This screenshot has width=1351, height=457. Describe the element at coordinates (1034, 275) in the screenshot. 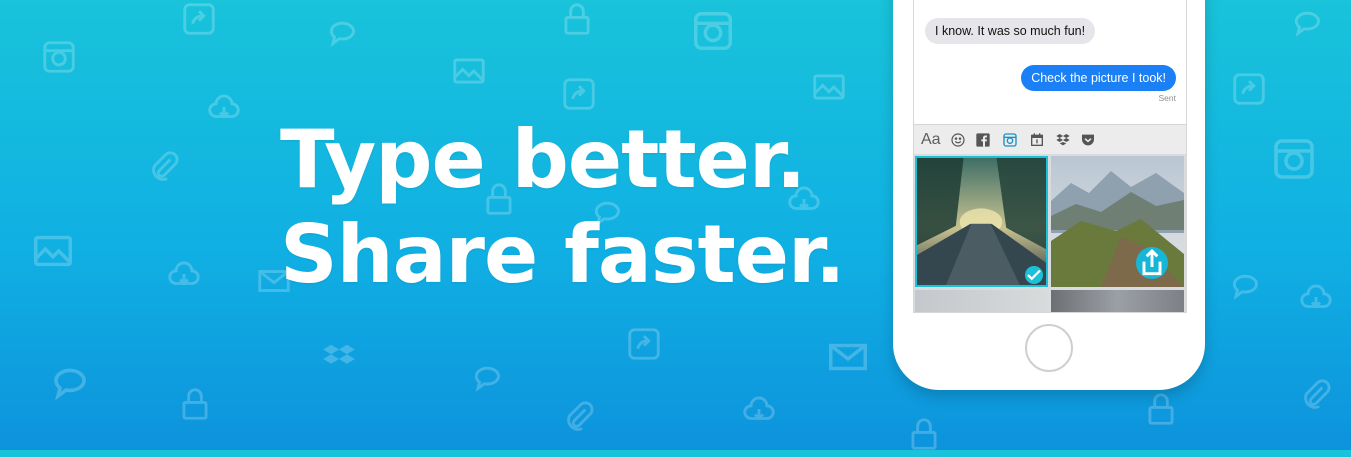

I see `selected-check-icon` at that location.